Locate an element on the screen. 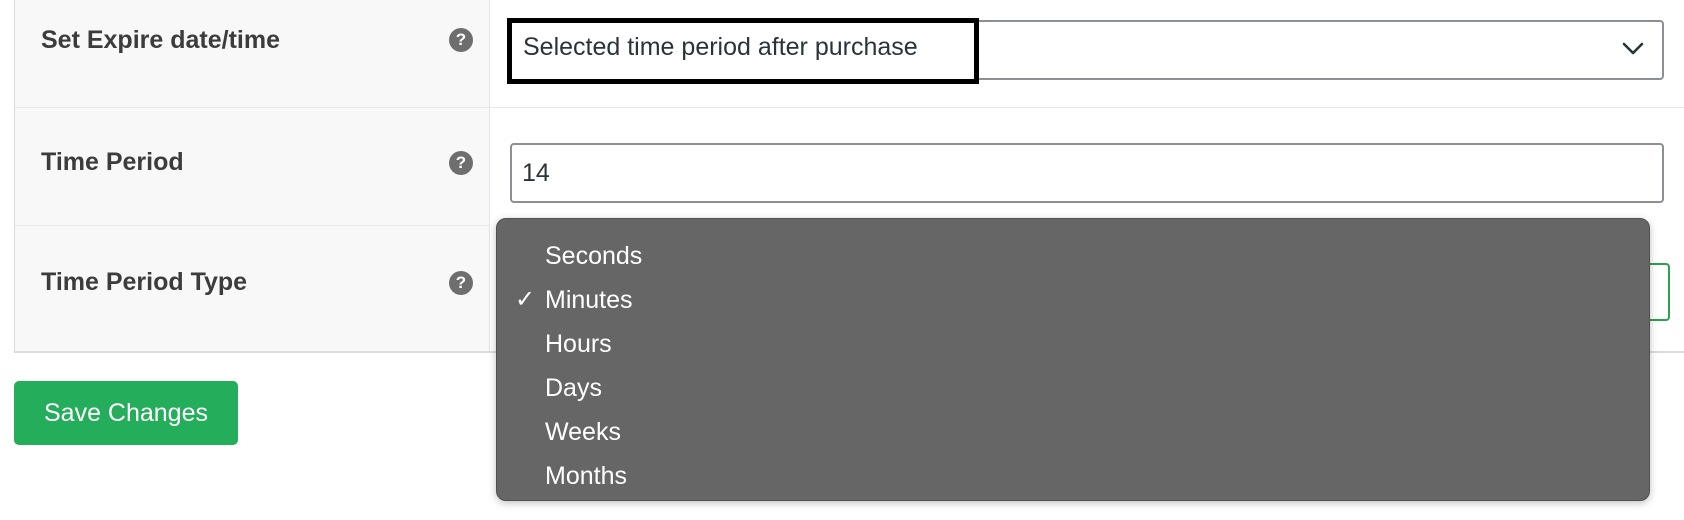 The image size is (1684, 520). option-seconds: Seconds is located at coordinates (1073, 255).